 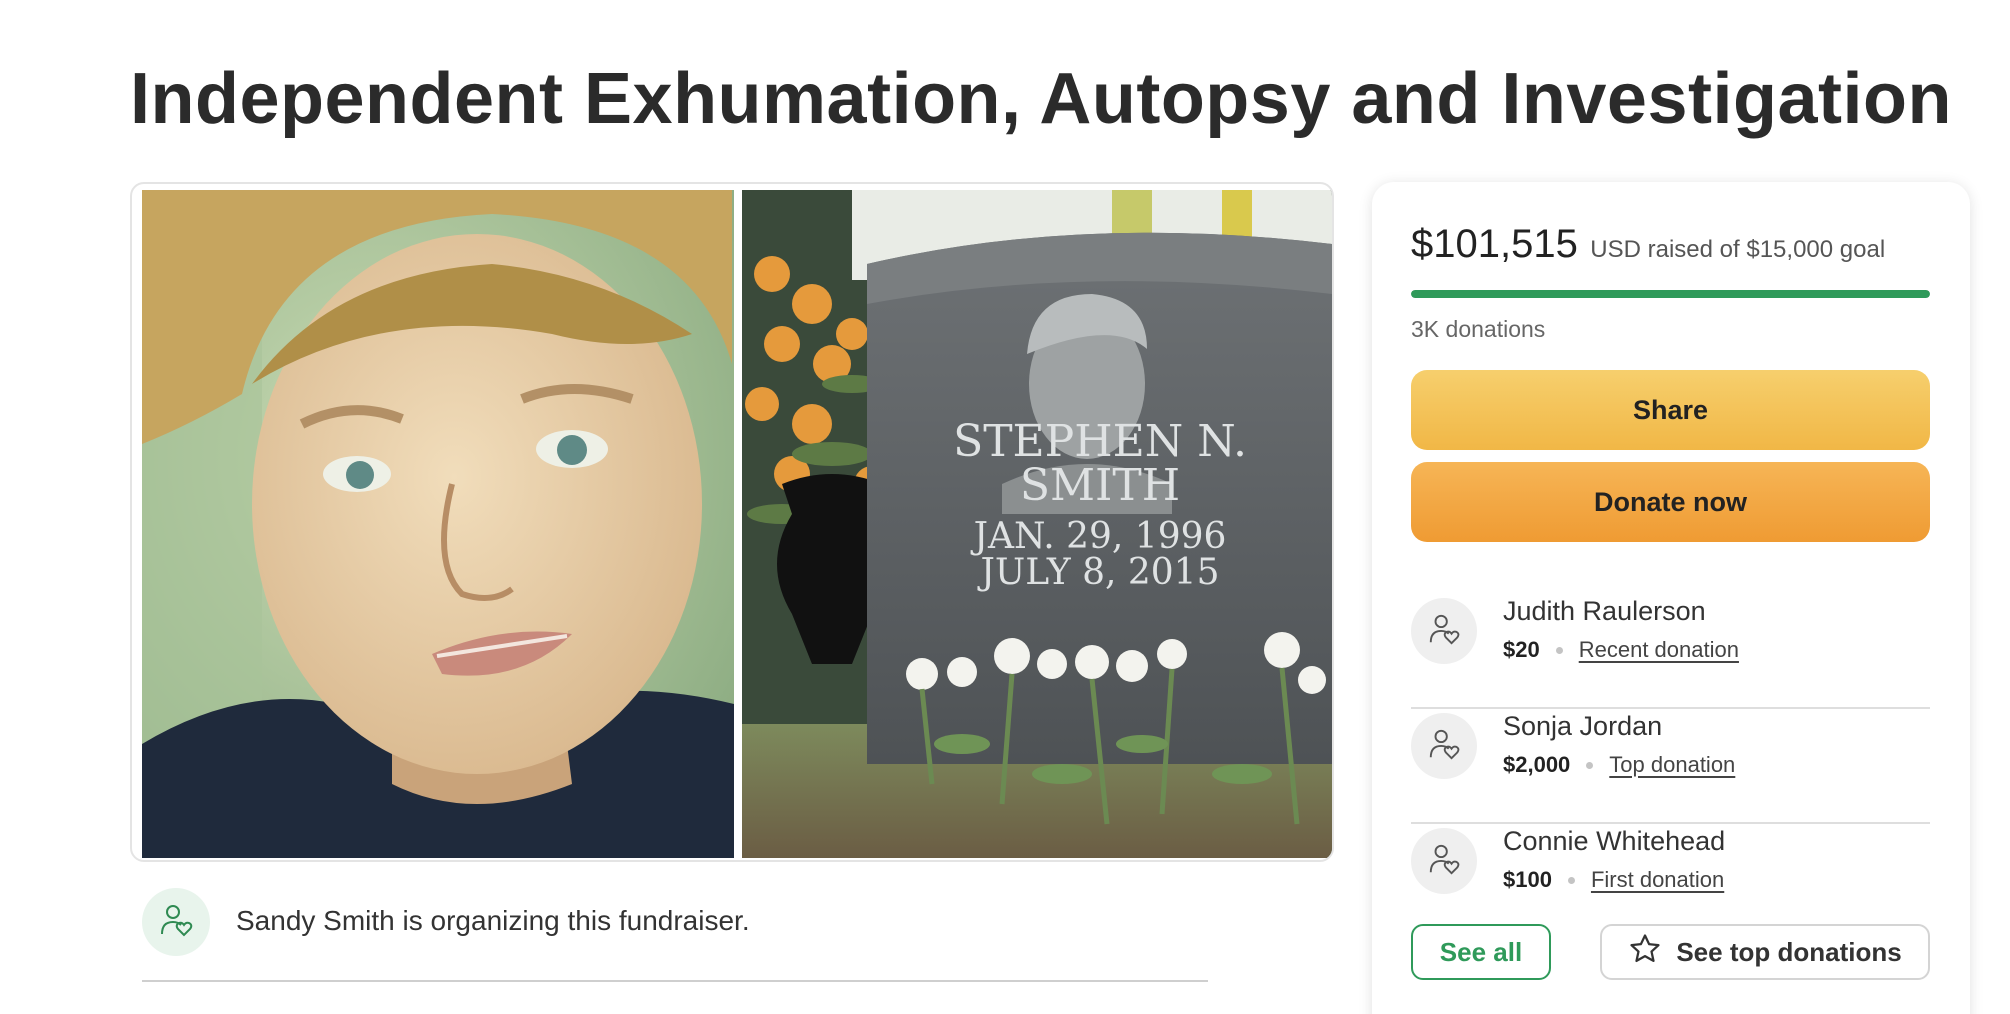 What do you see at coordinates (1789, 951) in the screenshot?
I see `see-top-donations-label: See top donations` at bounding box center [1789, 951].